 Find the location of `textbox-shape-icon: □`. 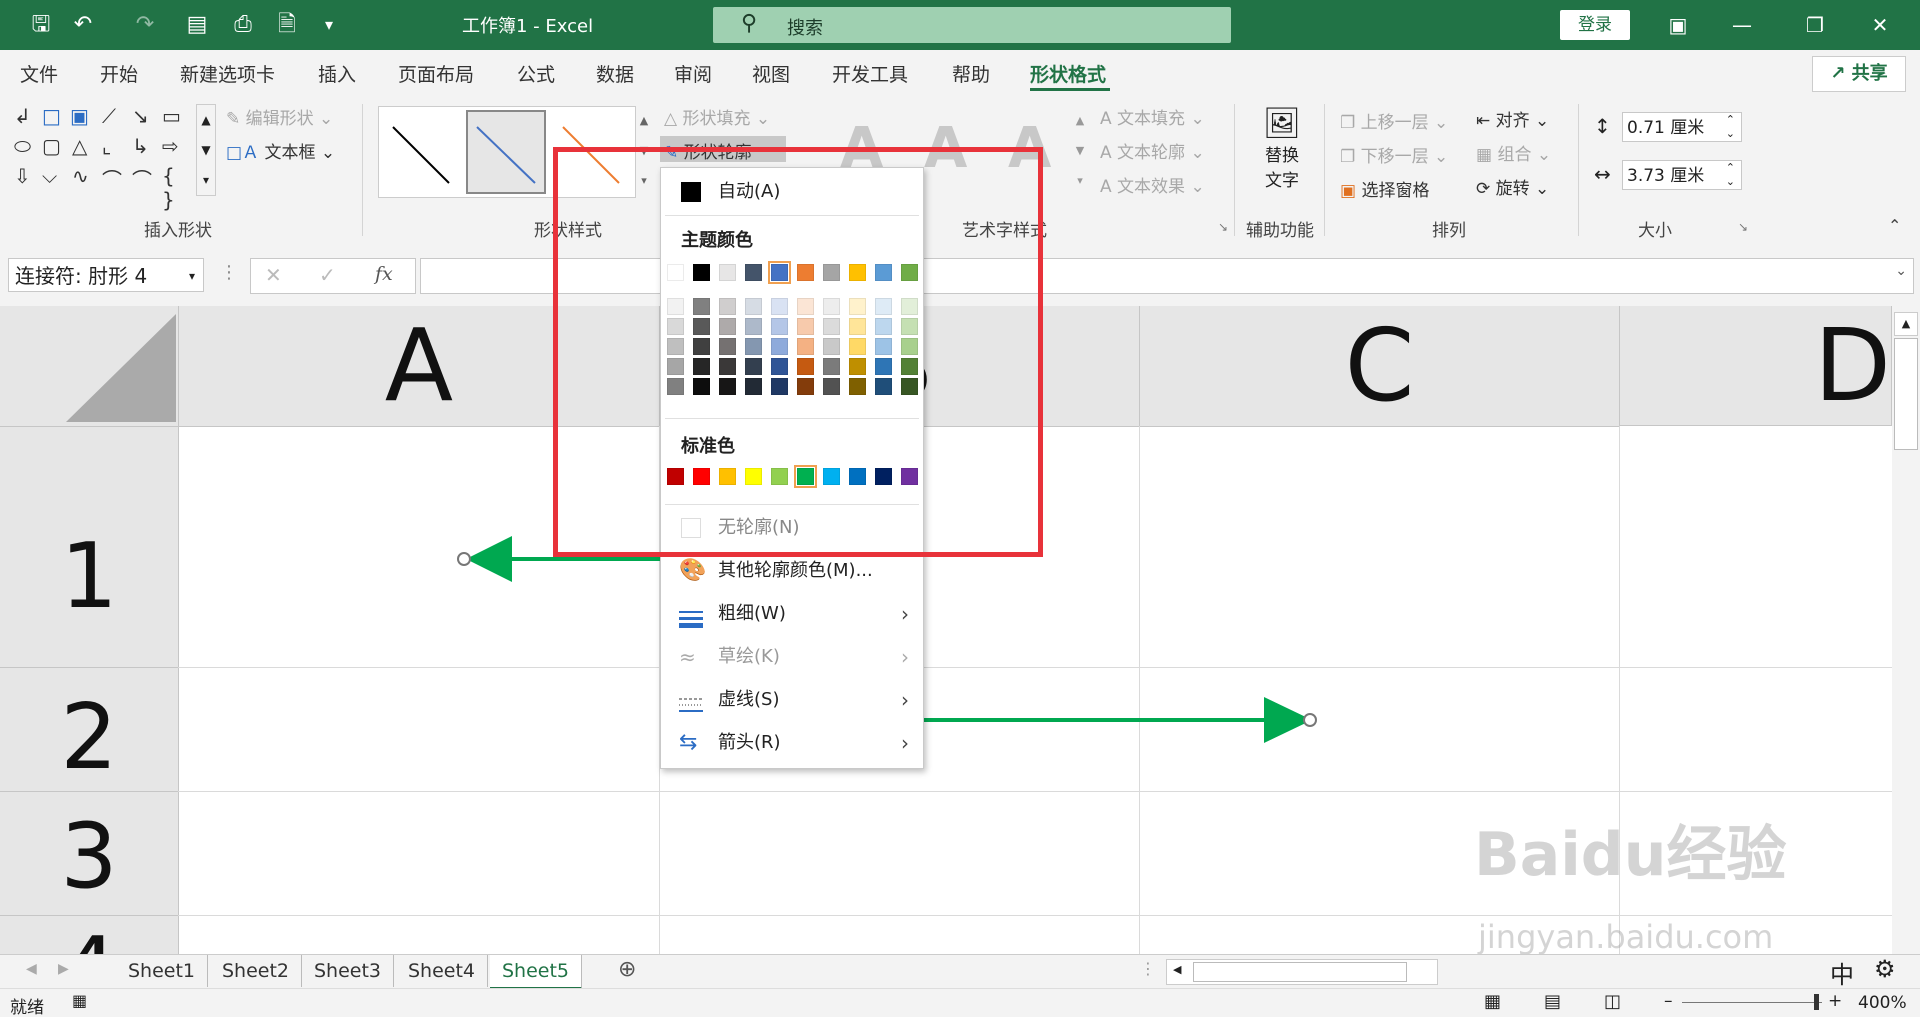

textbox-shape-icon: □ is located at coordinates (51, 116).